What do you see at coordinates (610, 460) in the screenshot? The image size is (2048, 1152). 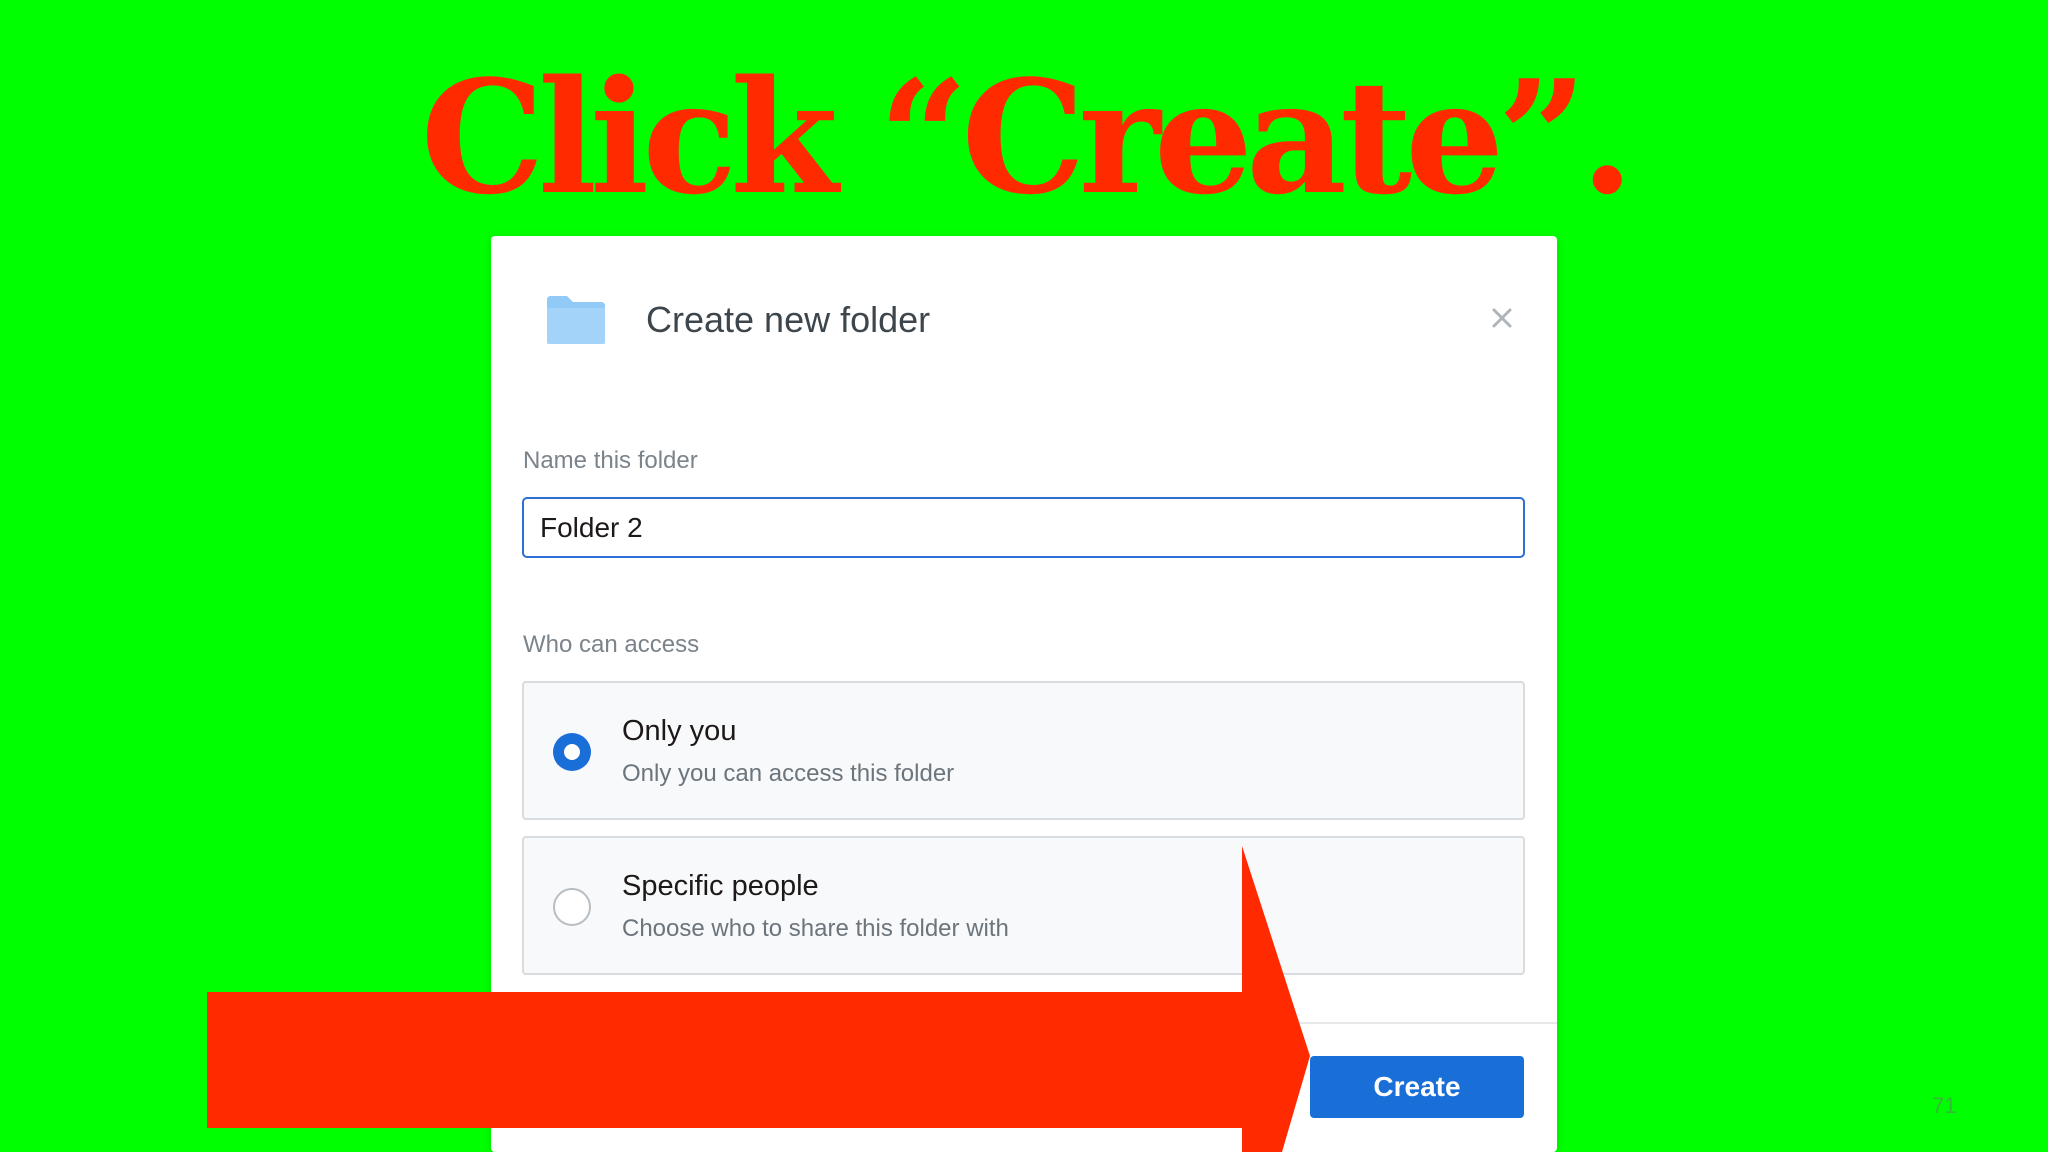 I see `name-field-label: Name this folder` at bounding box center [610, 460].